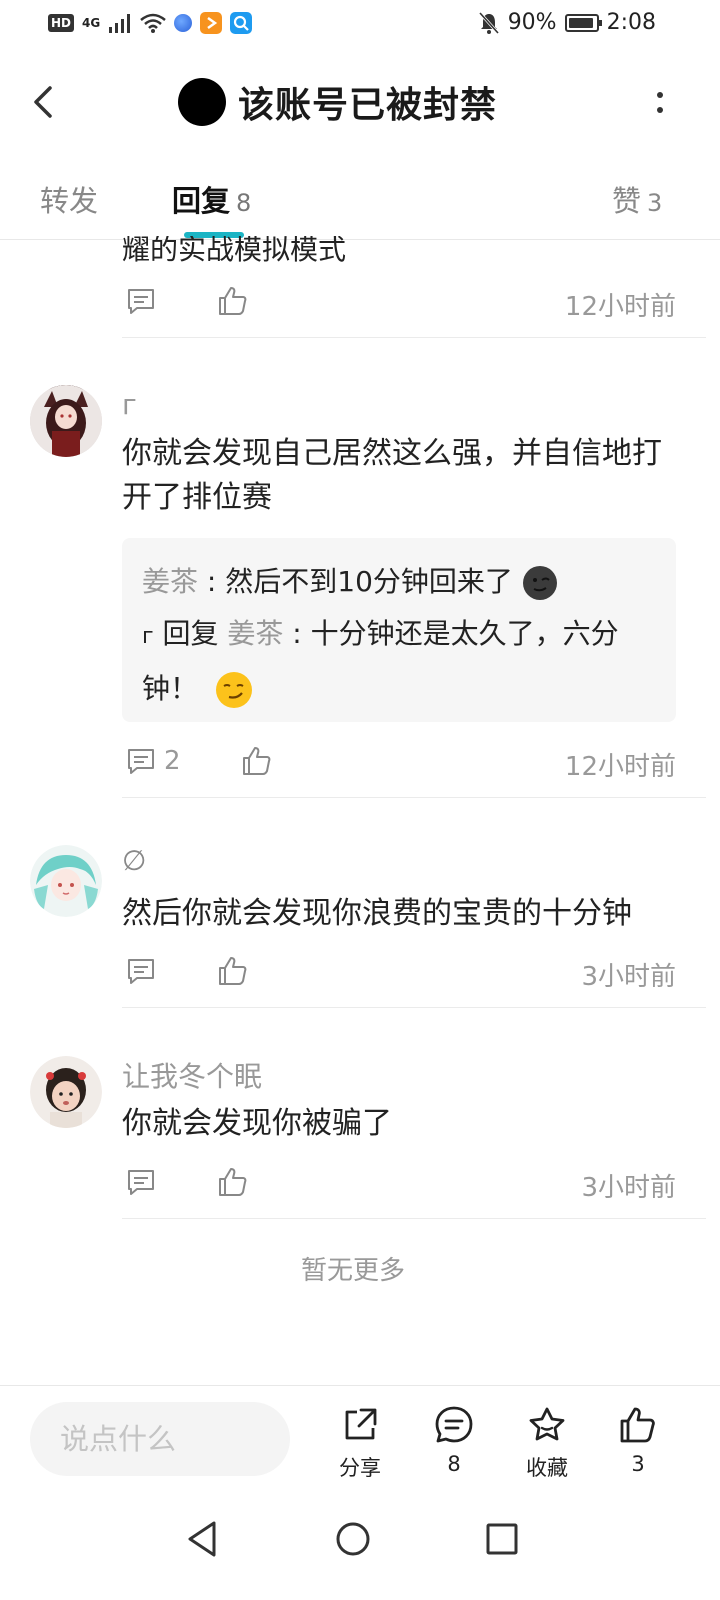 The image size is (720, 1600). I want to click on reply-author: 姜茶, so click(170, 581).